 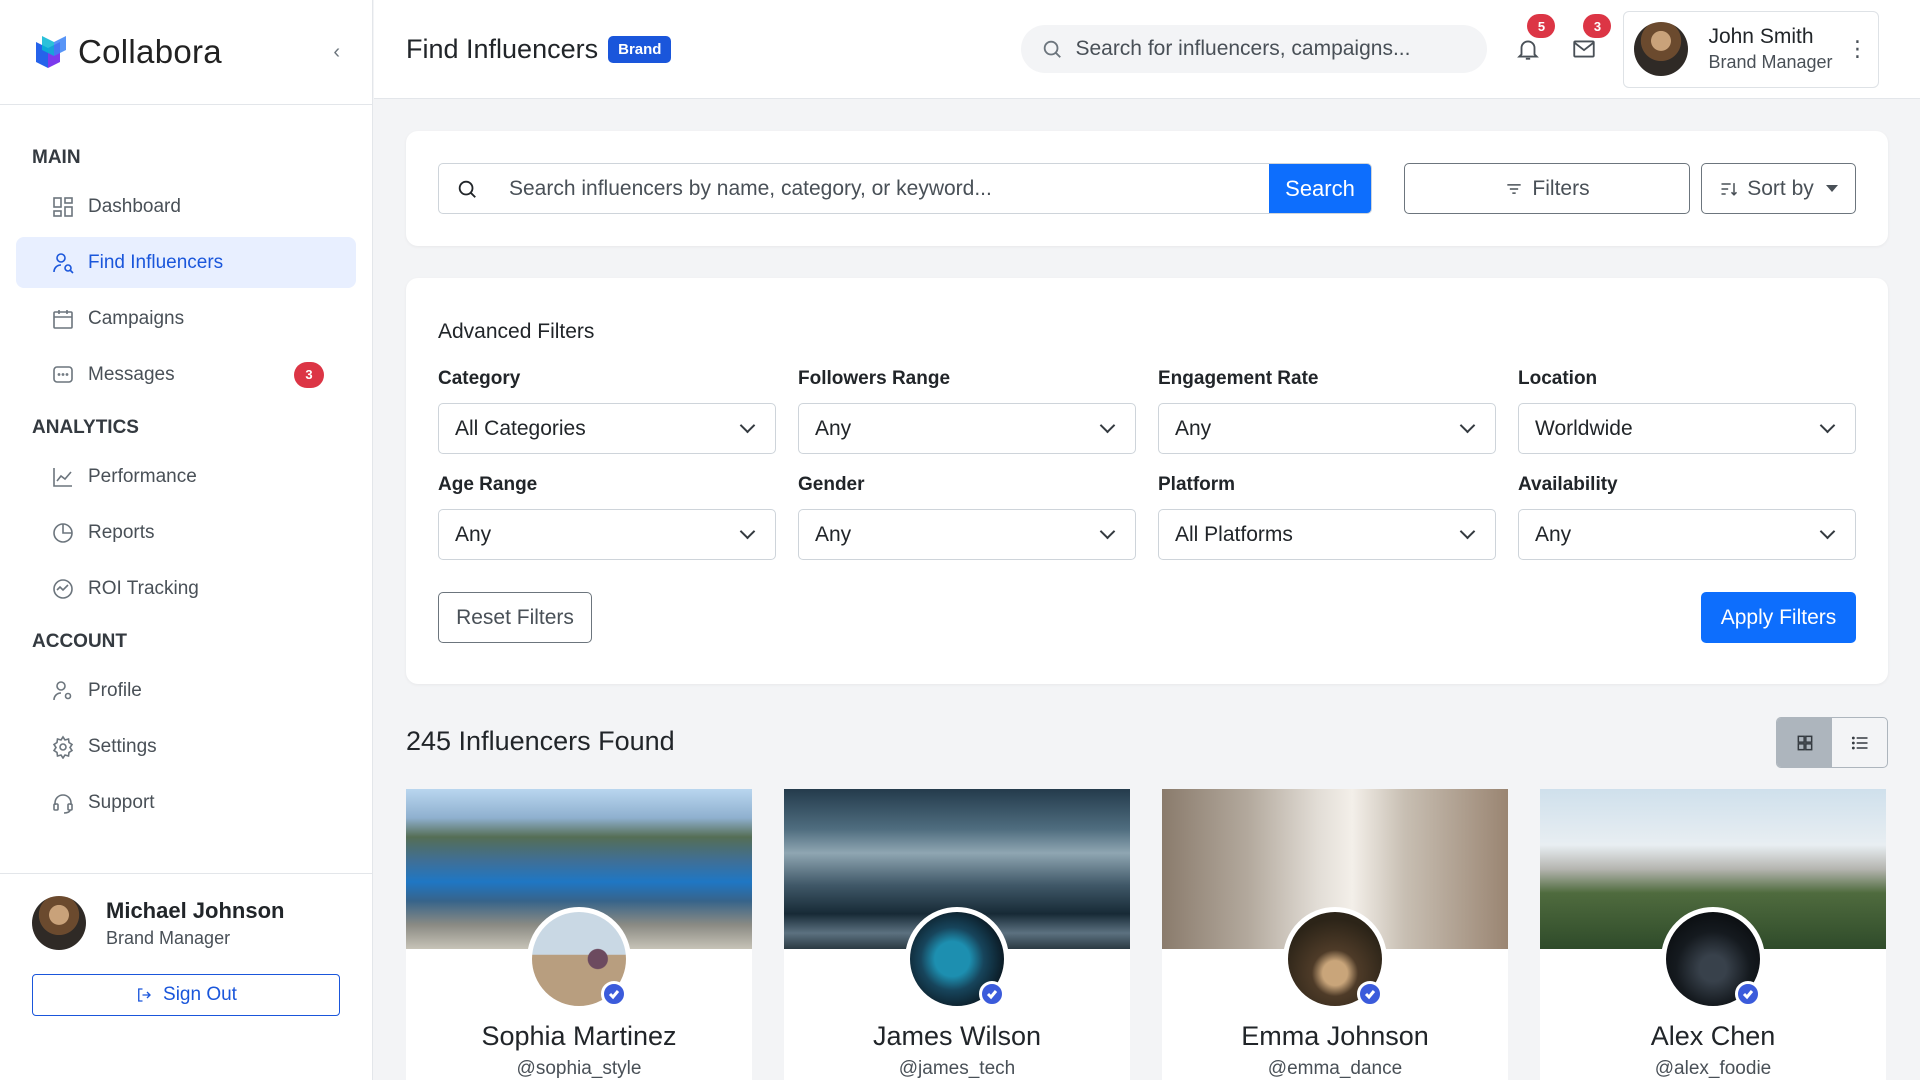 I want to click on results-count-title: 245 Influencers Found, so click(x=540, y=741).